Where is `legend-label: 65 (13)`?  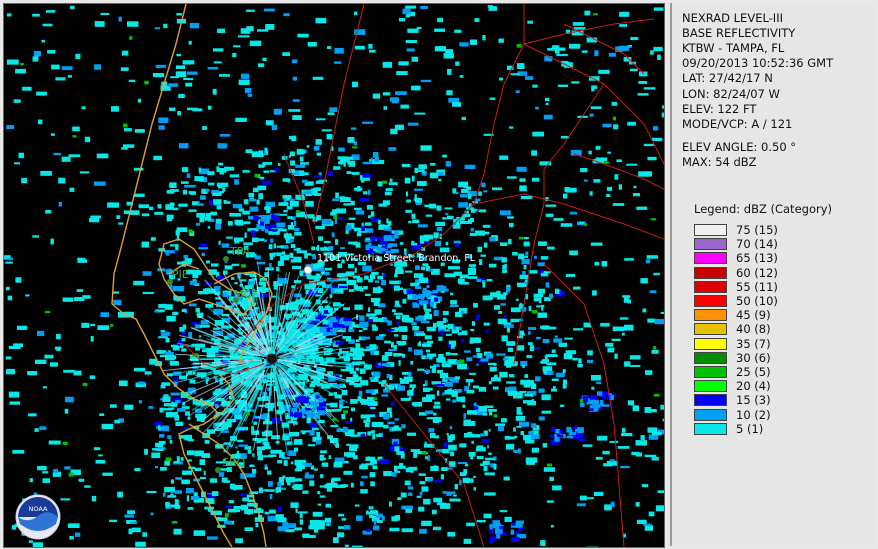 legend-label: 65 (13) is located at coordinates (757, 258).